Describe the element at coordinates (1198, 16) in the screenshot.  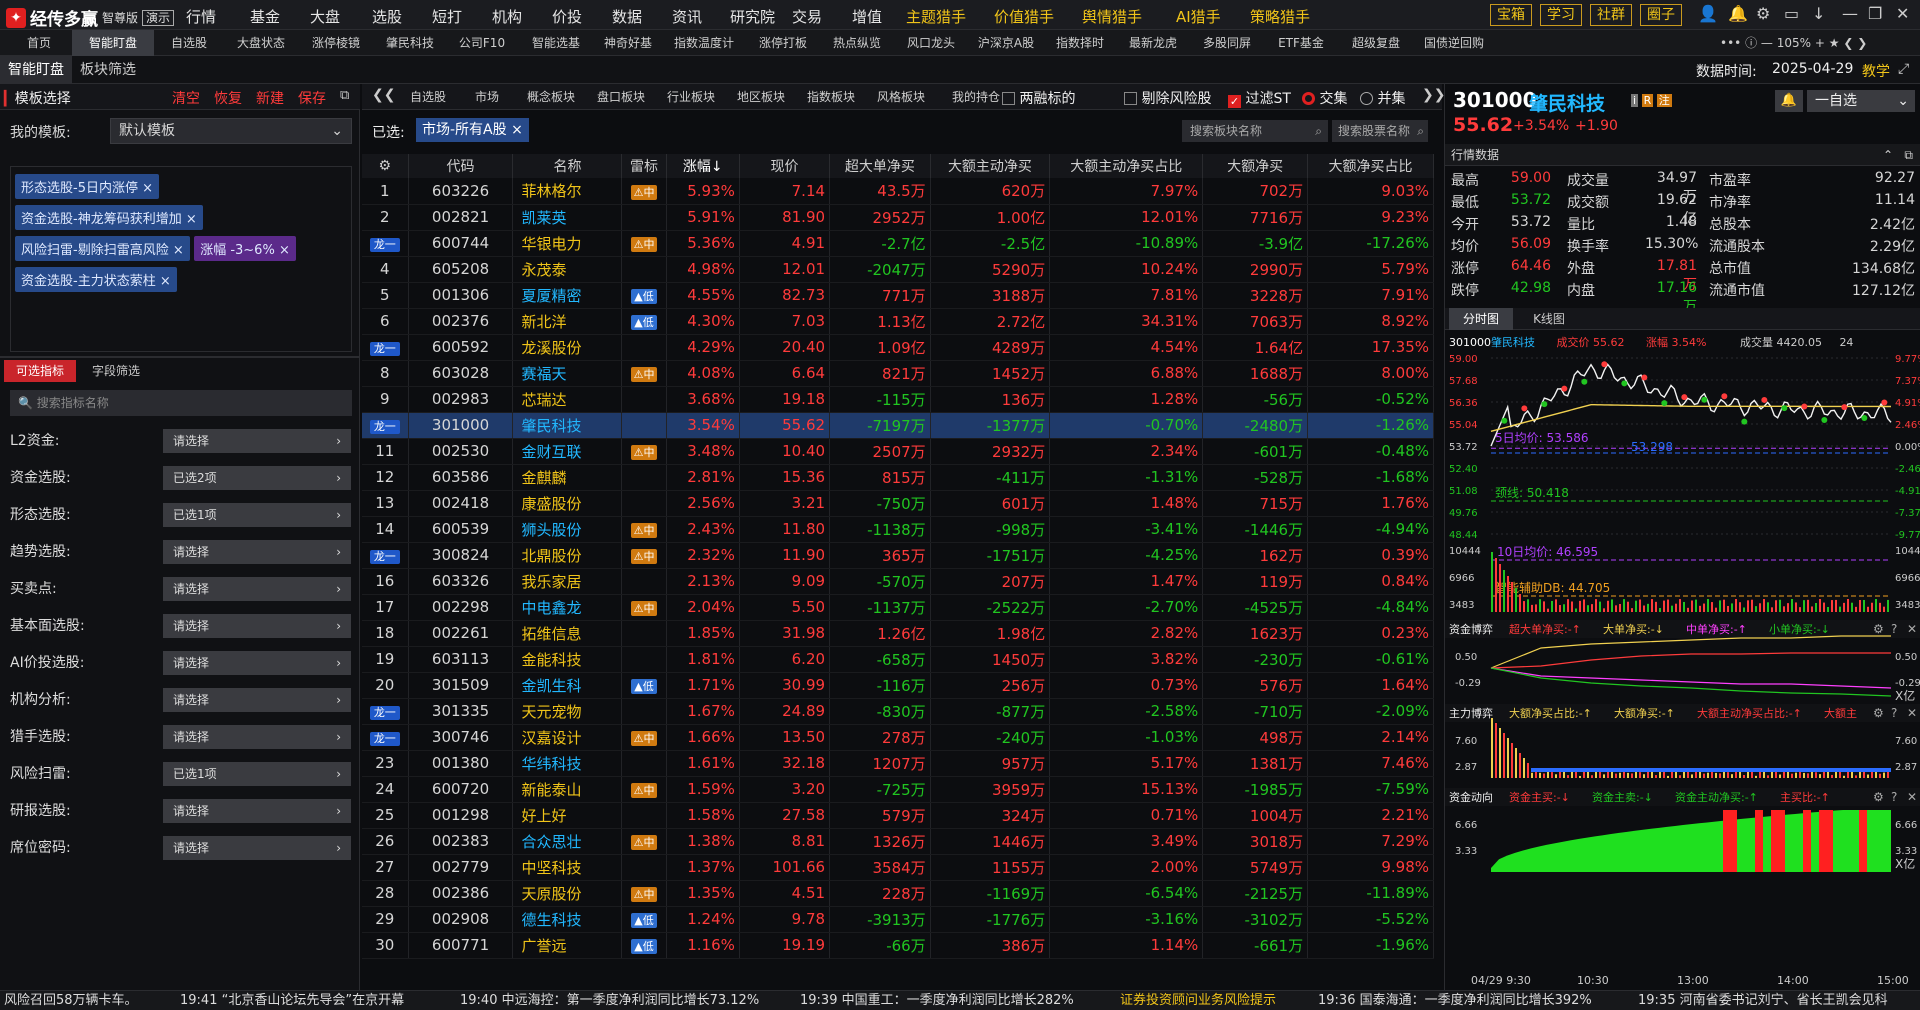
I see `menu-hunter-item: AI猎手` at that location.